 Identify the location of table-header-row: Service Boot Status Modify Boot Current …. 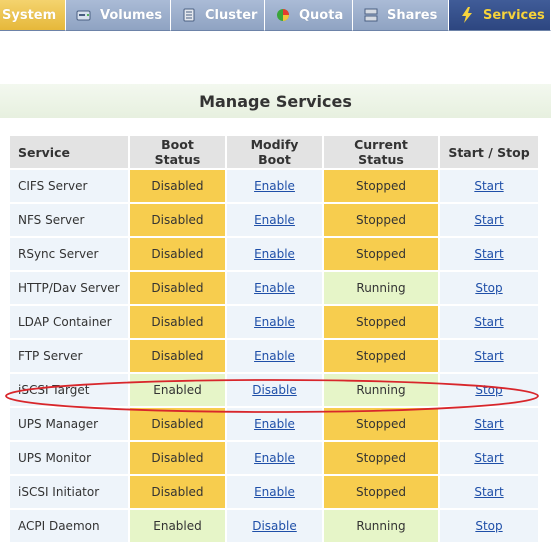
(274, 152).